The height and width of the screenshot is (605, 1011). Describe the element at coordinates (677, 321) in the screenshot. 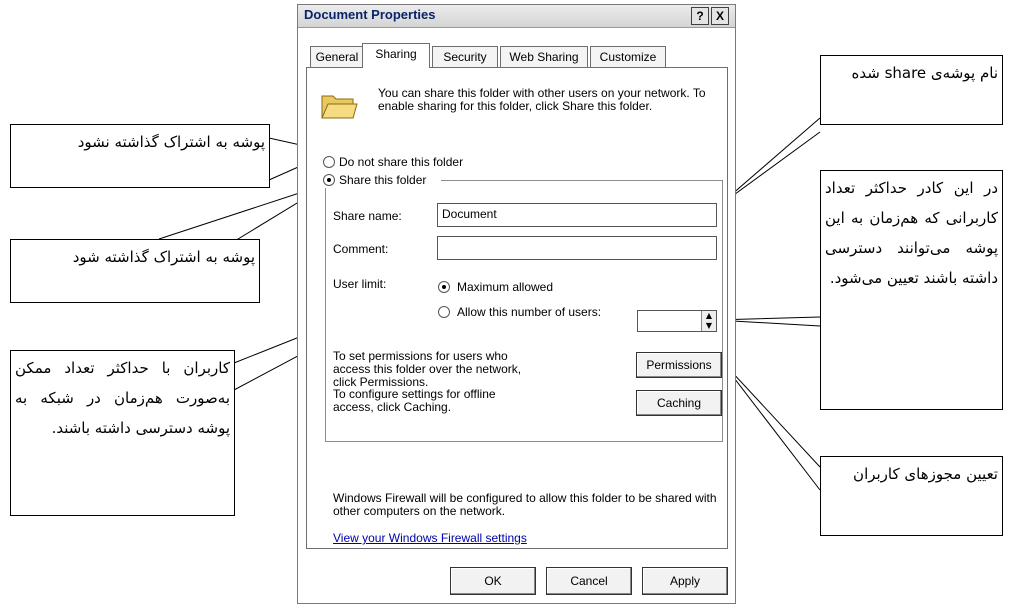

I see `user-count-spinner: ▲ ▼` at that location.